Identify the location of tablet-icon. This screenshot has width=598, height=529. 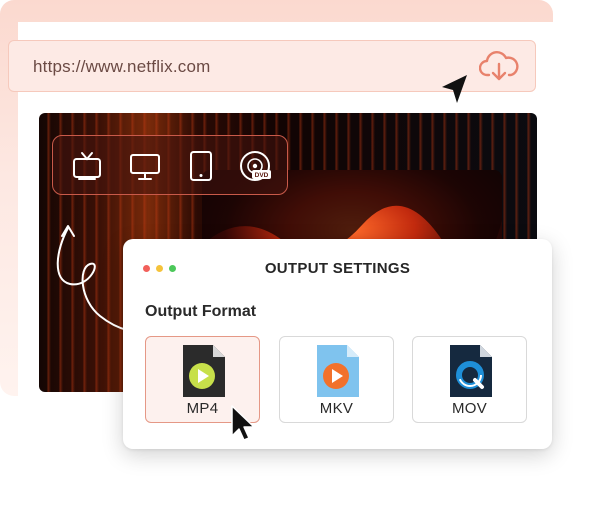
(201, 166).